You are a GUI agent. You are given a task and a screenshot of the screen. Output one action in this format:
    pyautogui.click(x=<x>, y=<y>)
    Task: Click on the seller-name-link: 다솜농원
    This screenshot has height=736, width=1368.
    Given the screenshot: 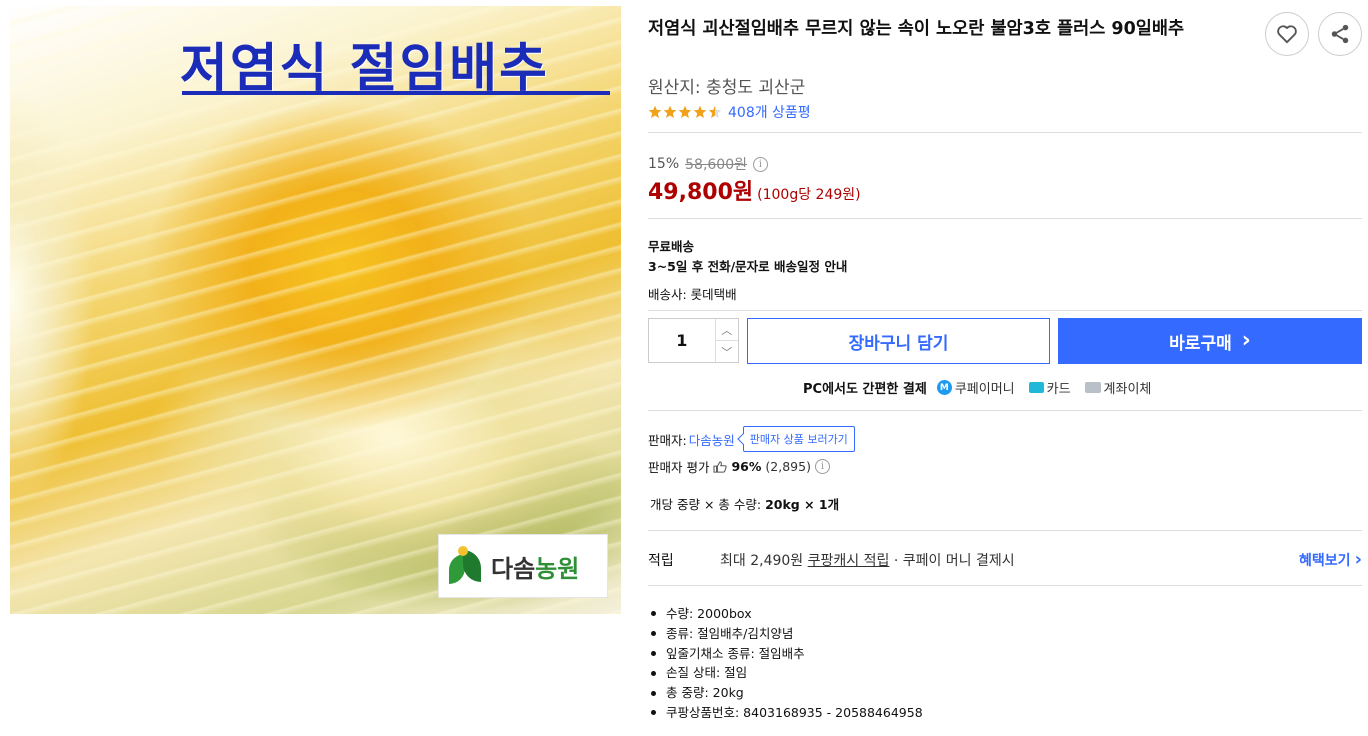 What is the action you would take?
    pyautogui.click(x=712, y=439)
    